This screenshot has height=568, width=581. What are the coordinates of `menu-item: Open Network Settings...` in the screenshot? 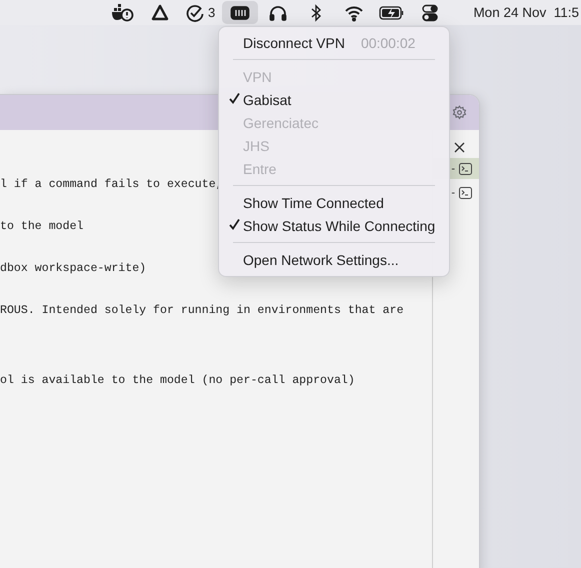 It's located at (334, 259).